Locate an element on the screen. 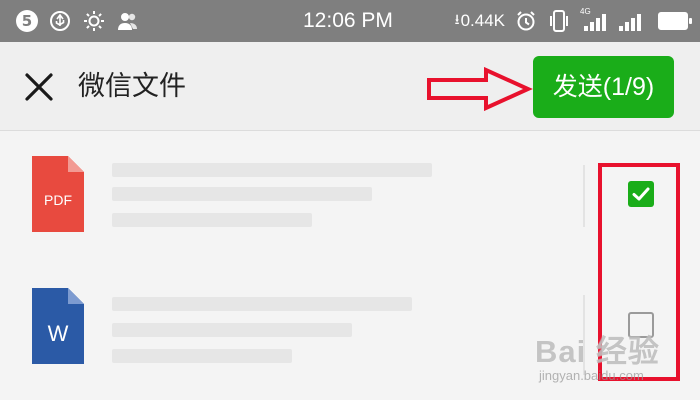 The height and width of the screenshot is (400, 700). signal-icon: 4G is located at coordinates (594, 20).